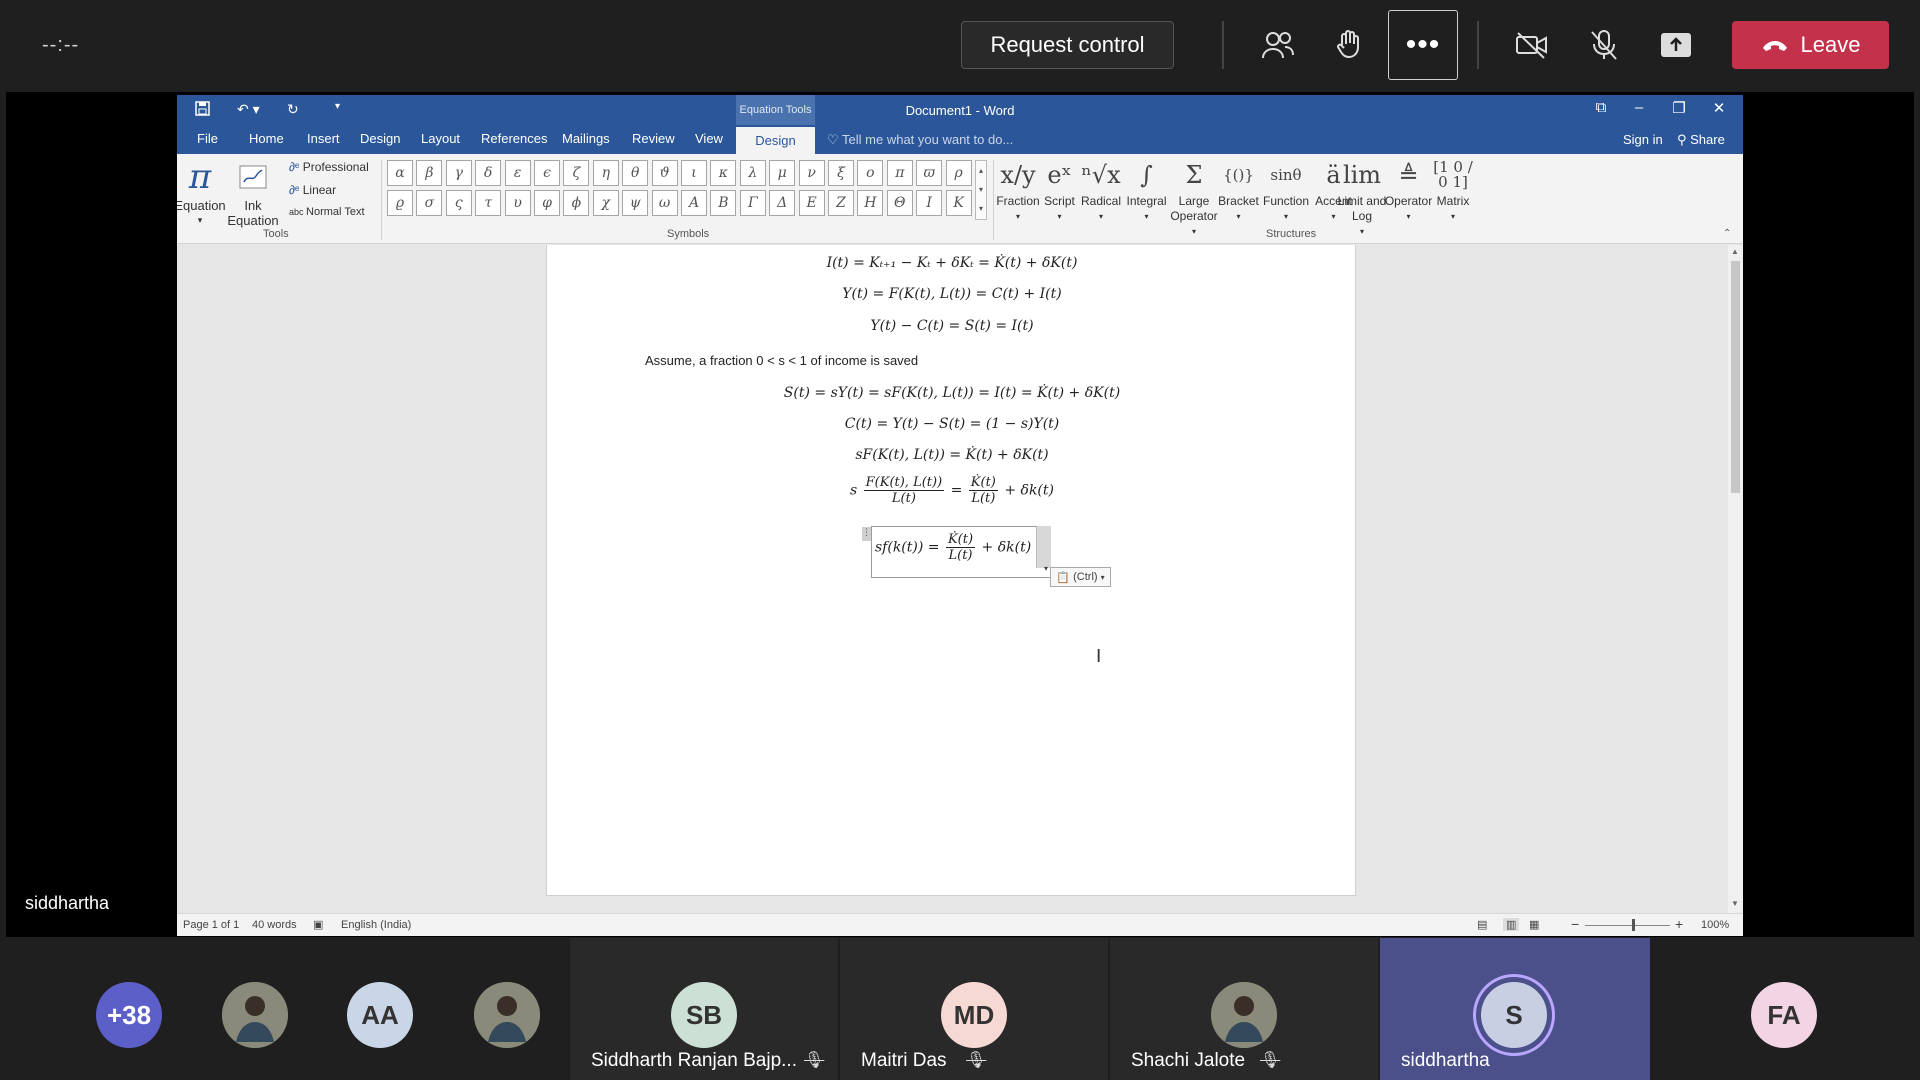 This screenshot has height=1080, width=1920. Describe the element at coordinates (1147, 190) in the screenshot. I see `structure-integral-button: ∫ Integral ▾` at that location.